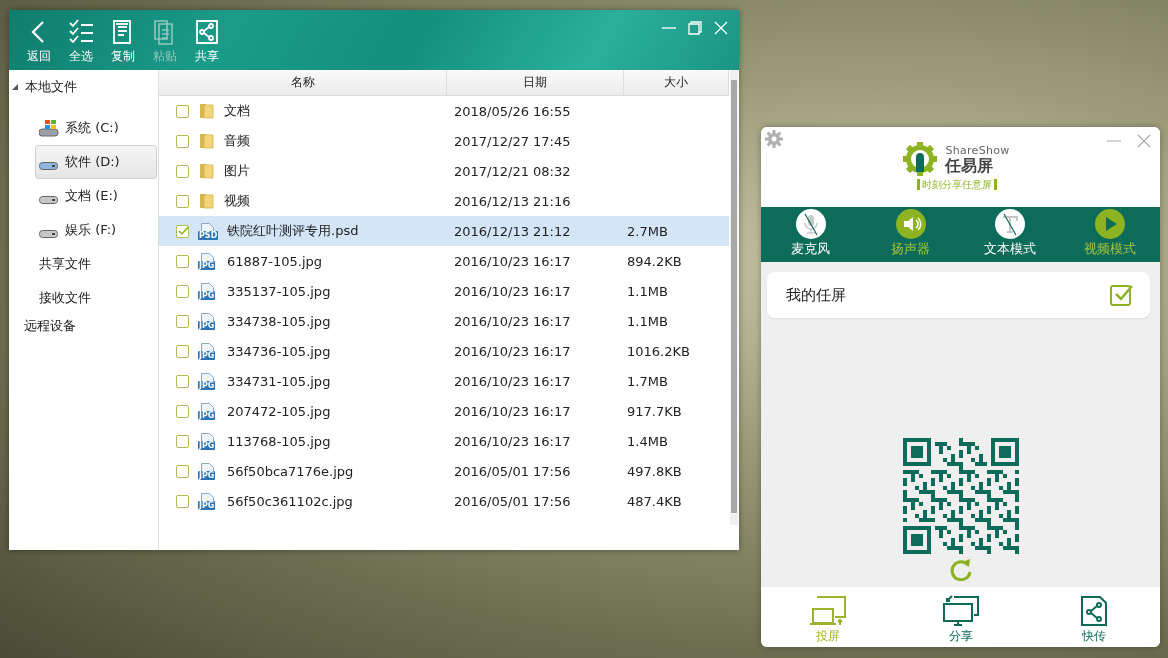 This screenshot has width=1168, height=658. I want to click on expand-arrow-icon, so click(15, 87).